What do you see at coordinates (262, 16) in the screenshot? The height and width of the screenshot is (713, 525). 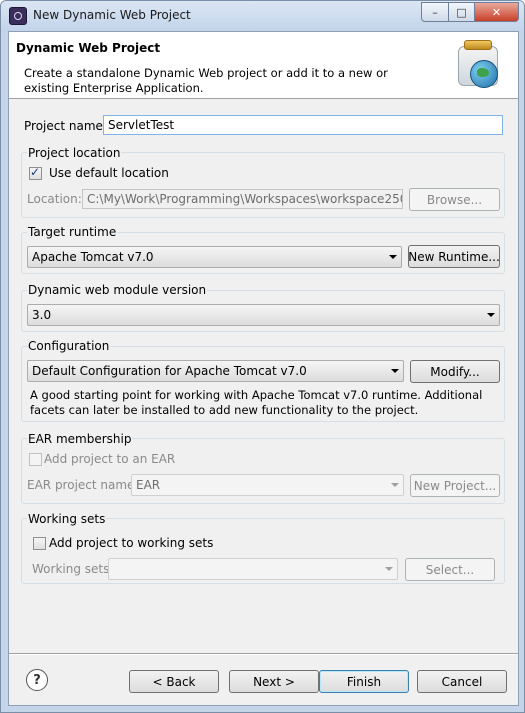 I see `title-bar: New Dynamic Web Project – □ ✕` at bounding box center [262, 16].